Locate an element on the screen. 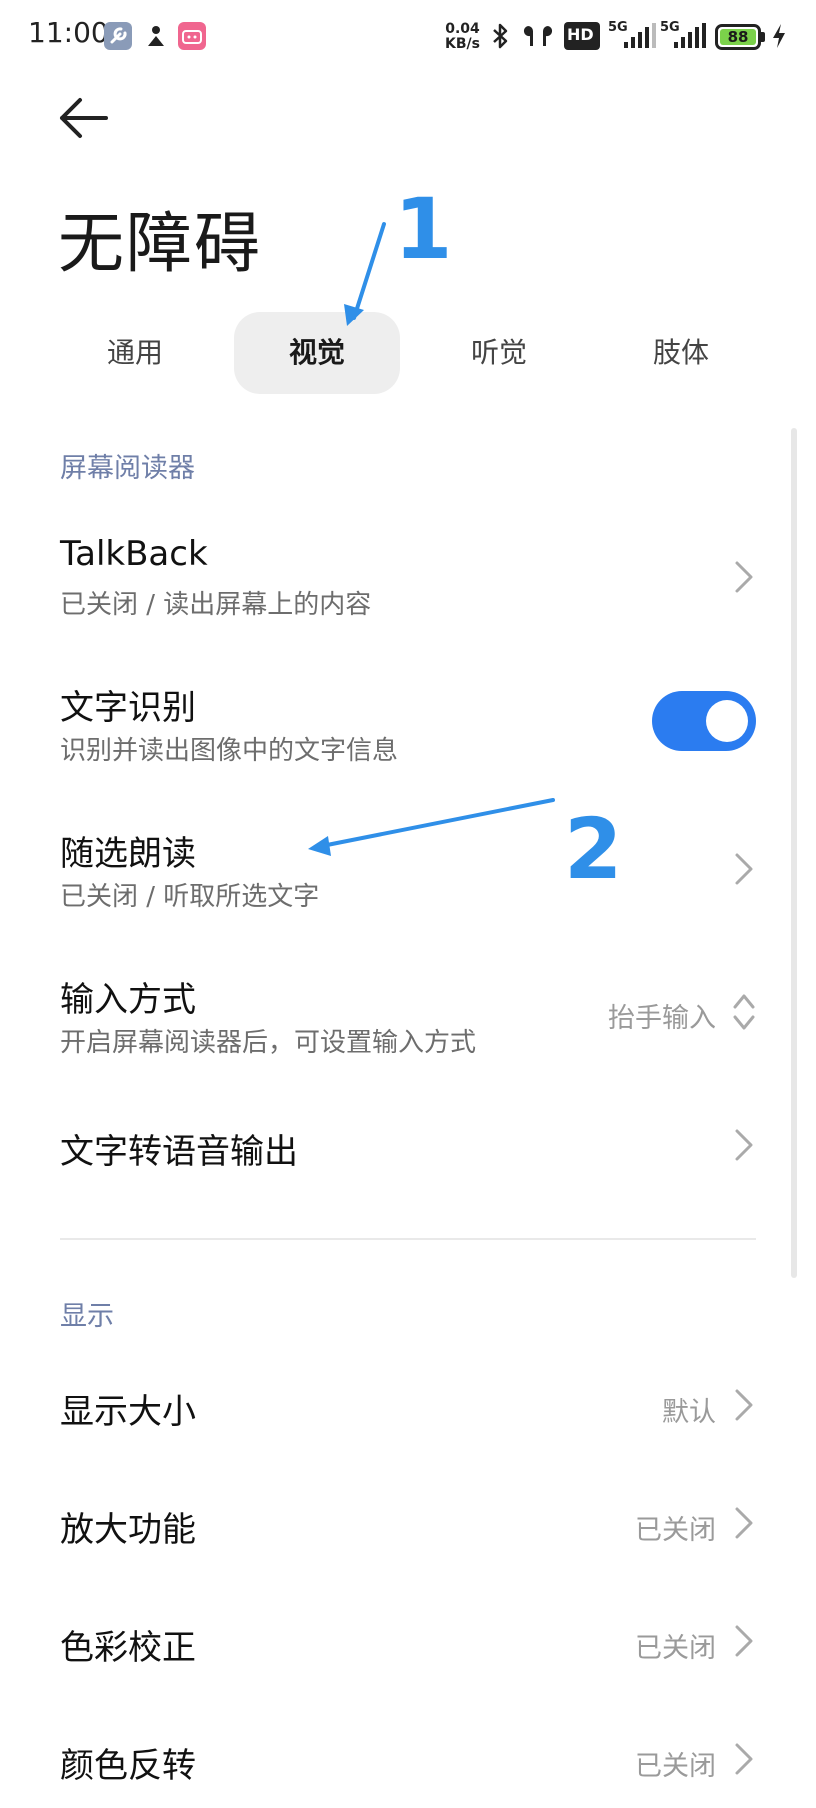 This screenshot has width=816, height=1808. status-time: 11:00 is located at coordinates (68, 32).